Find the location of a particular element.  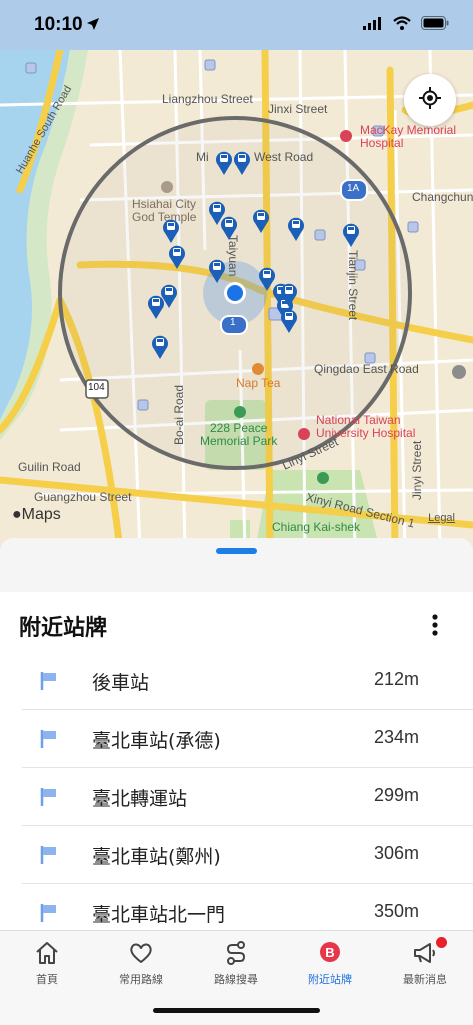

map-label-mackay: MacKay Memorial Hospital is located at coordinates (408, 136).